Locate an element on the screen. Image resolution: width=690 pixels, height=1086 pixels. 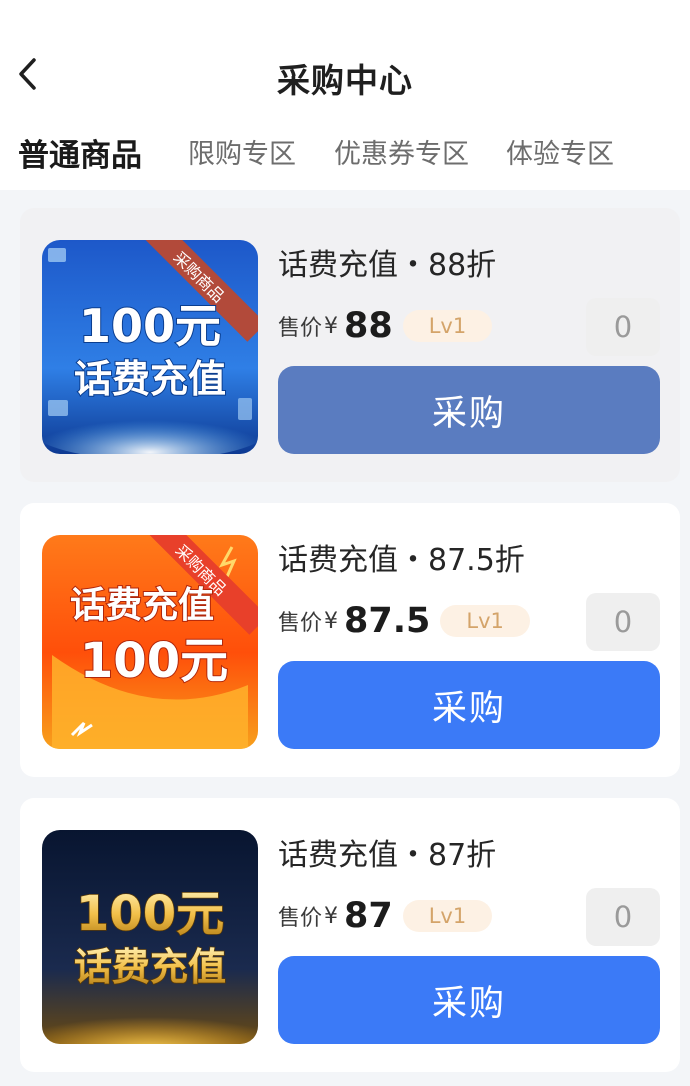
image-subline: 100元 is located at coordinates (154, 661).